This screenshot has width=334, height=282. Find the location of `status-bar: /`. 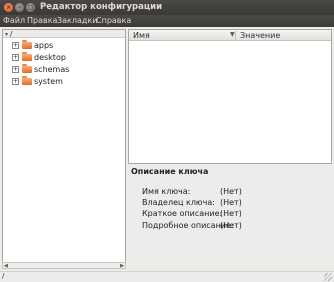

status-bar: / is located at coordinates (167, 276).